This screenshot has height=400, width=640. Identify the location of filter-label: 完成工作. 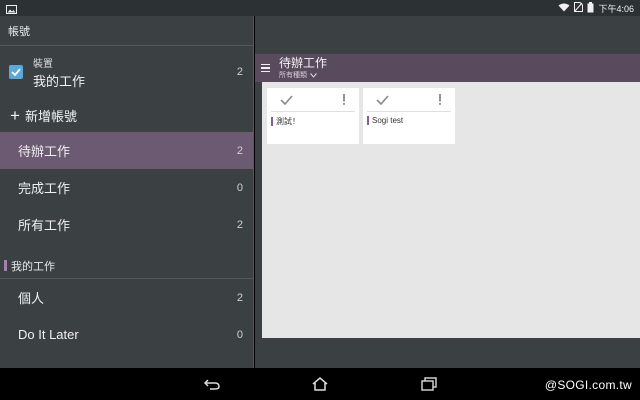
(44, 188).